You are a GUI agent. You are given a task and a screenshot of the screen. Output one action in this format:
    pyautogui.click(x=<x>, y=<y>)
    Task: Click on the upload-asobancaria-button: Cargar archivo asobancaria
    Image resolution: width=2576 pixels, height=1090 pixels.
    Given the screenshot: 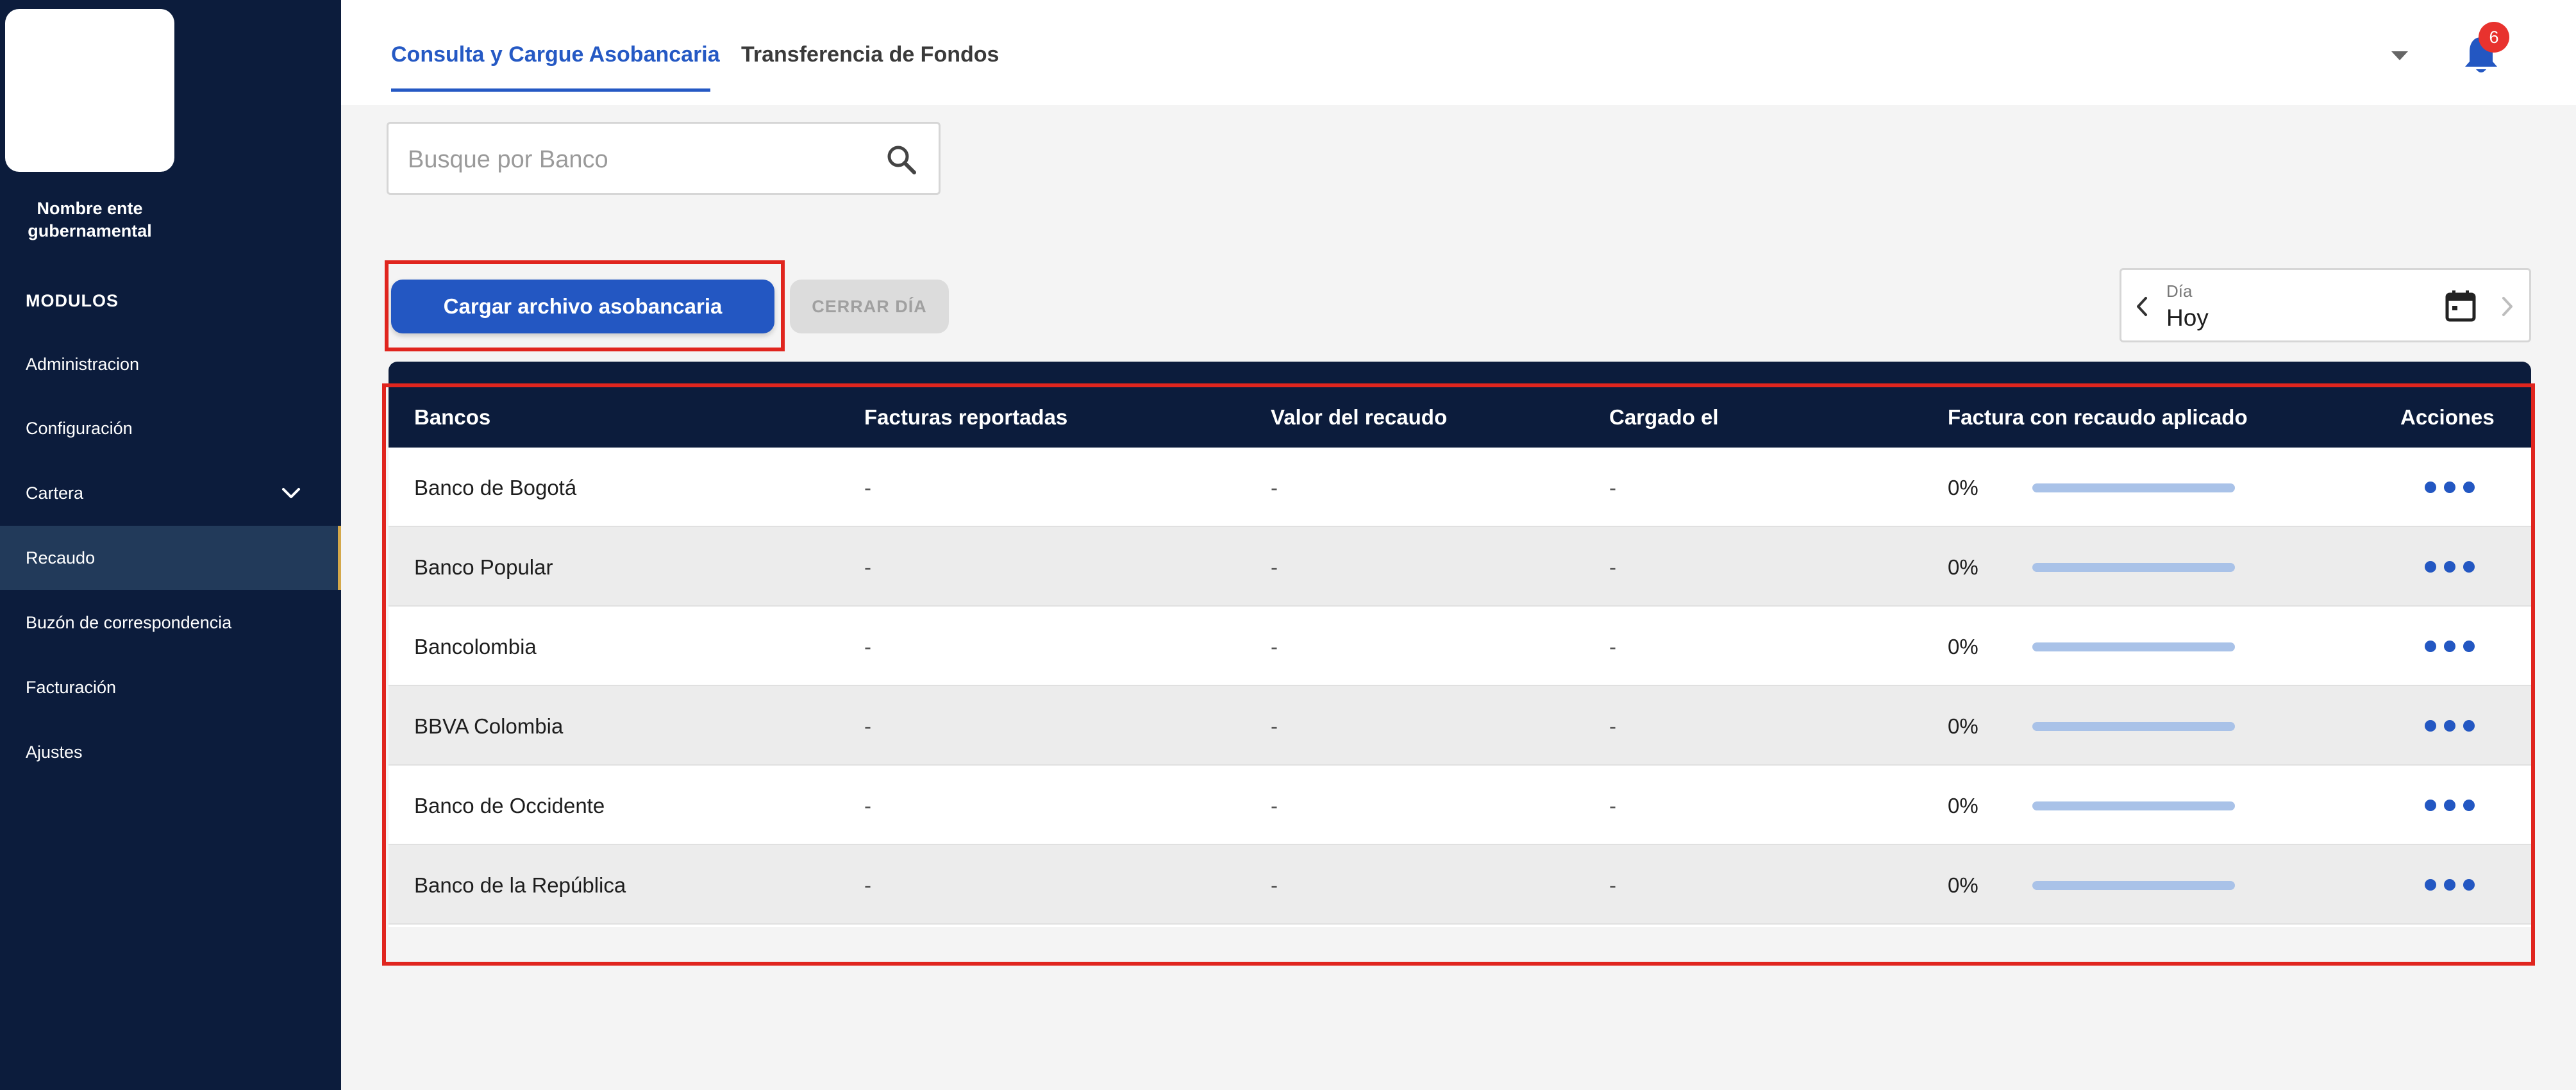 What is the action you would take?
    pyautogui.click(x=582, y=306)
    